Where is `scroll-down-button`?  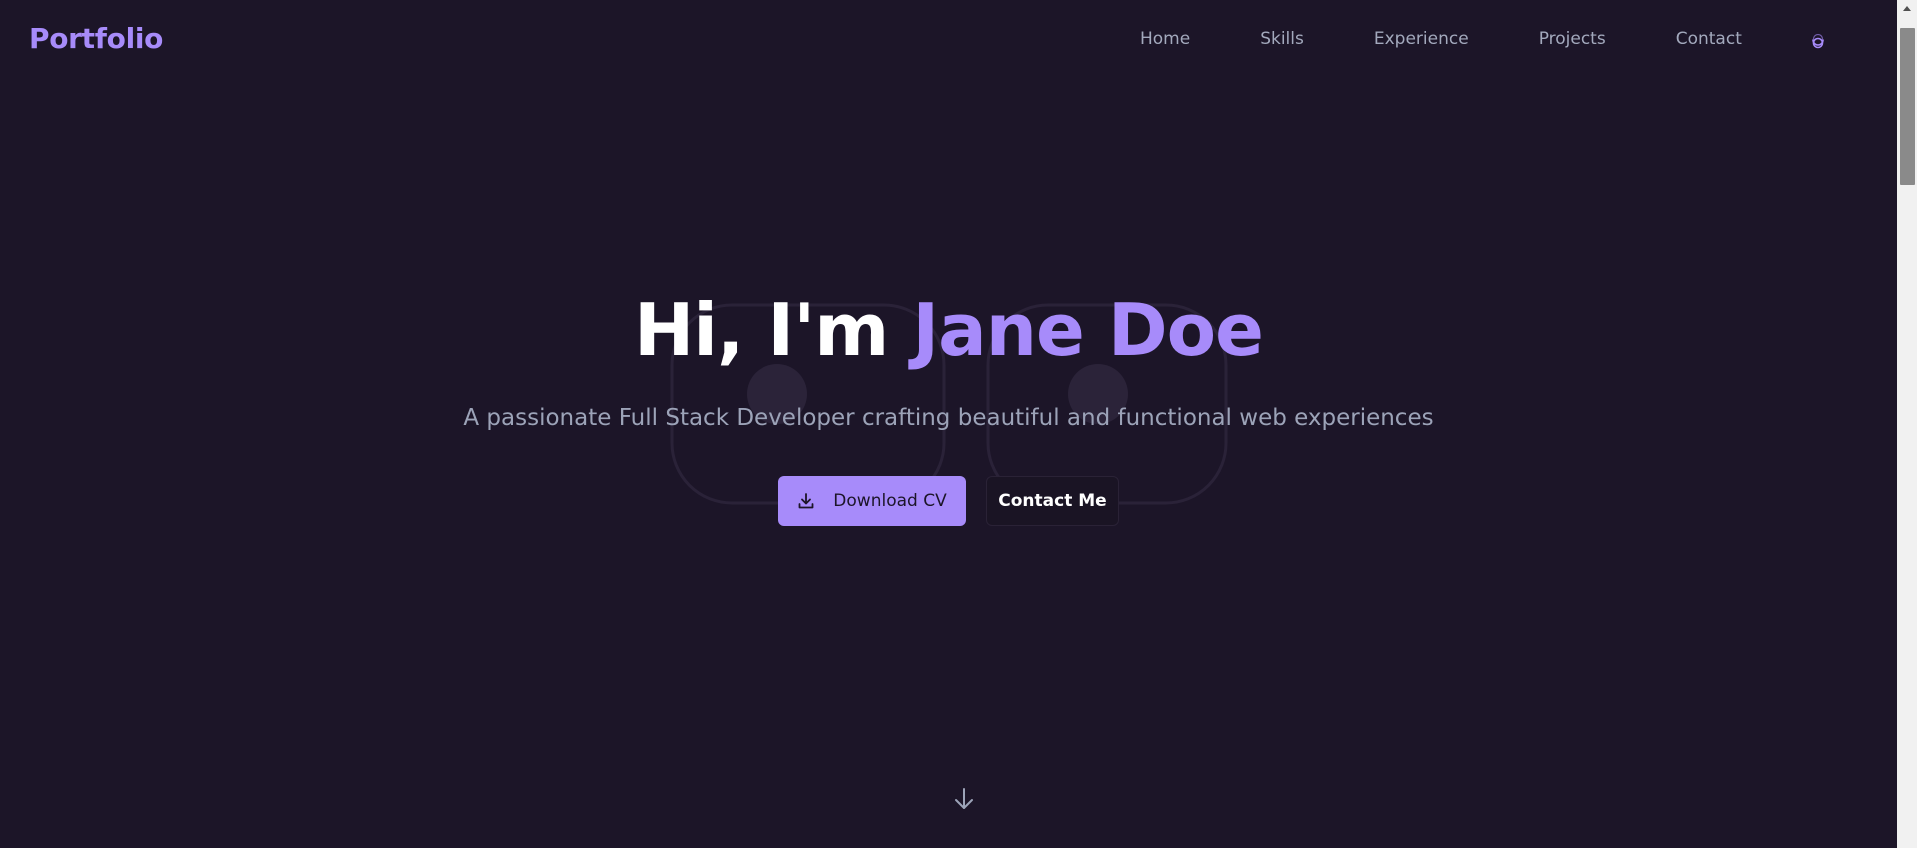
scroll-down-button is located at coordinates (964, 799).